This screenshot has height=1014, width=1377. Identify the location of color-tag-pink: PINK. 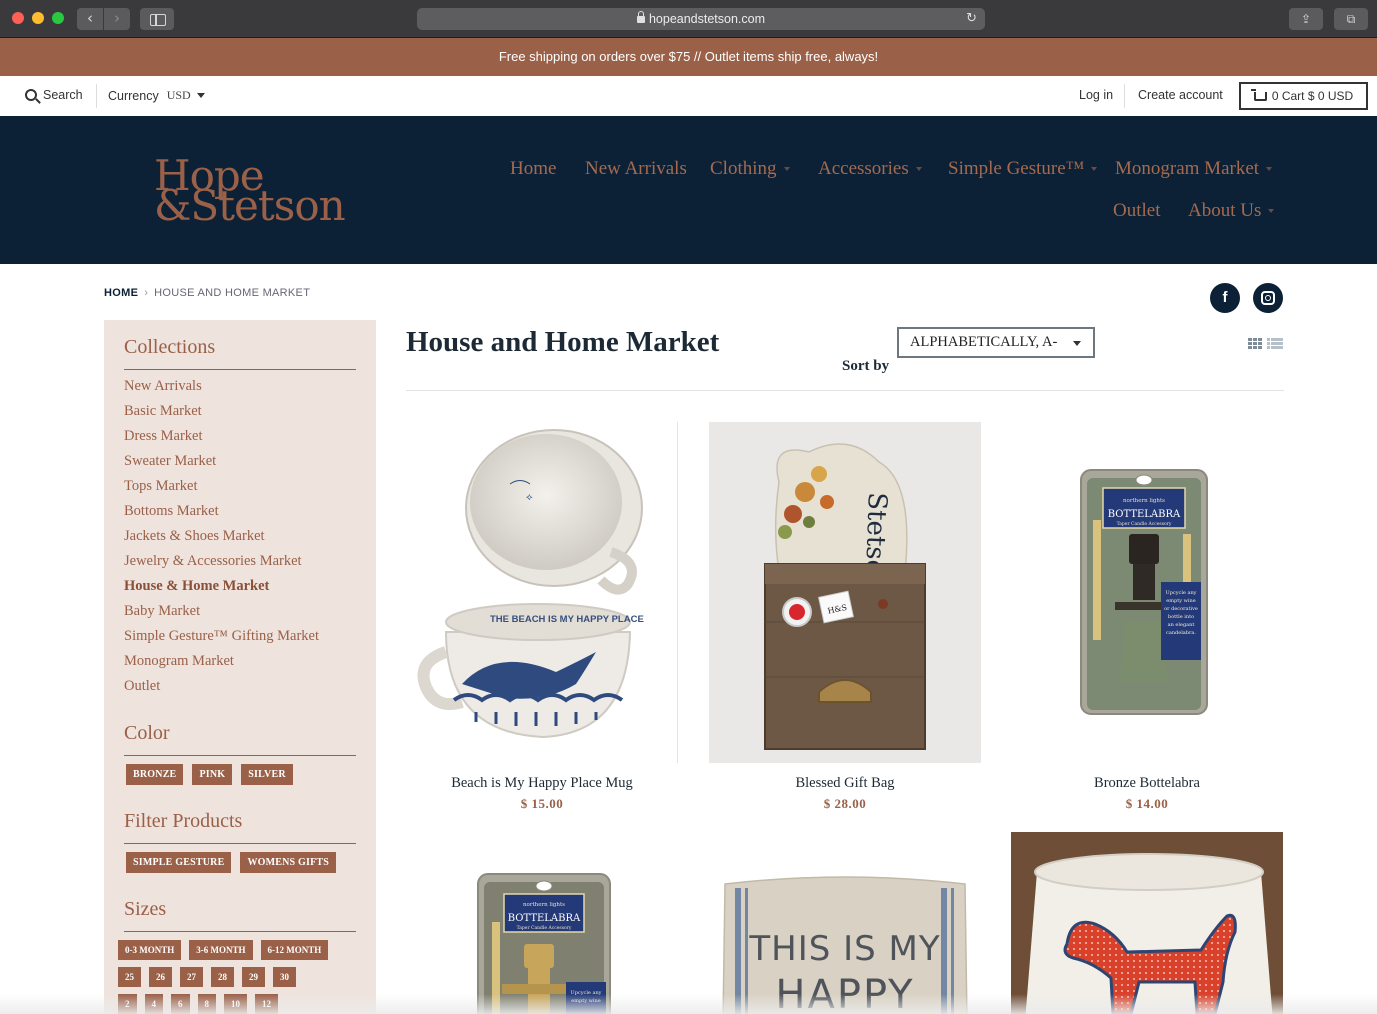
(212, 774).